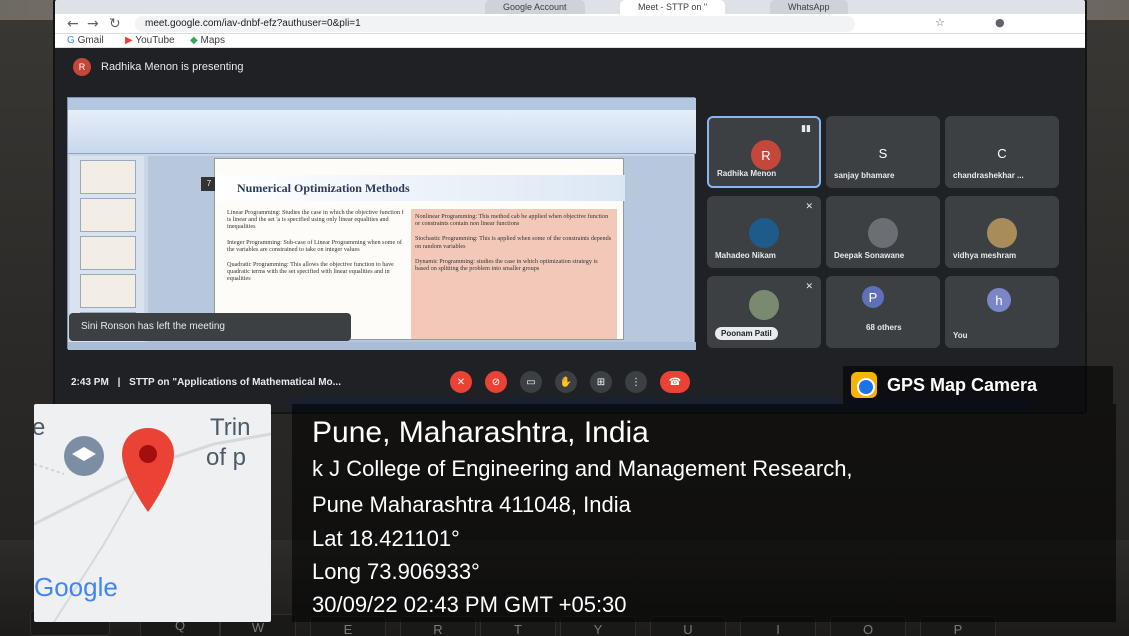  Describe the element at coordinates (747, 173) in the screenshot. I see `participant-name: Radhika Menon` at that location.